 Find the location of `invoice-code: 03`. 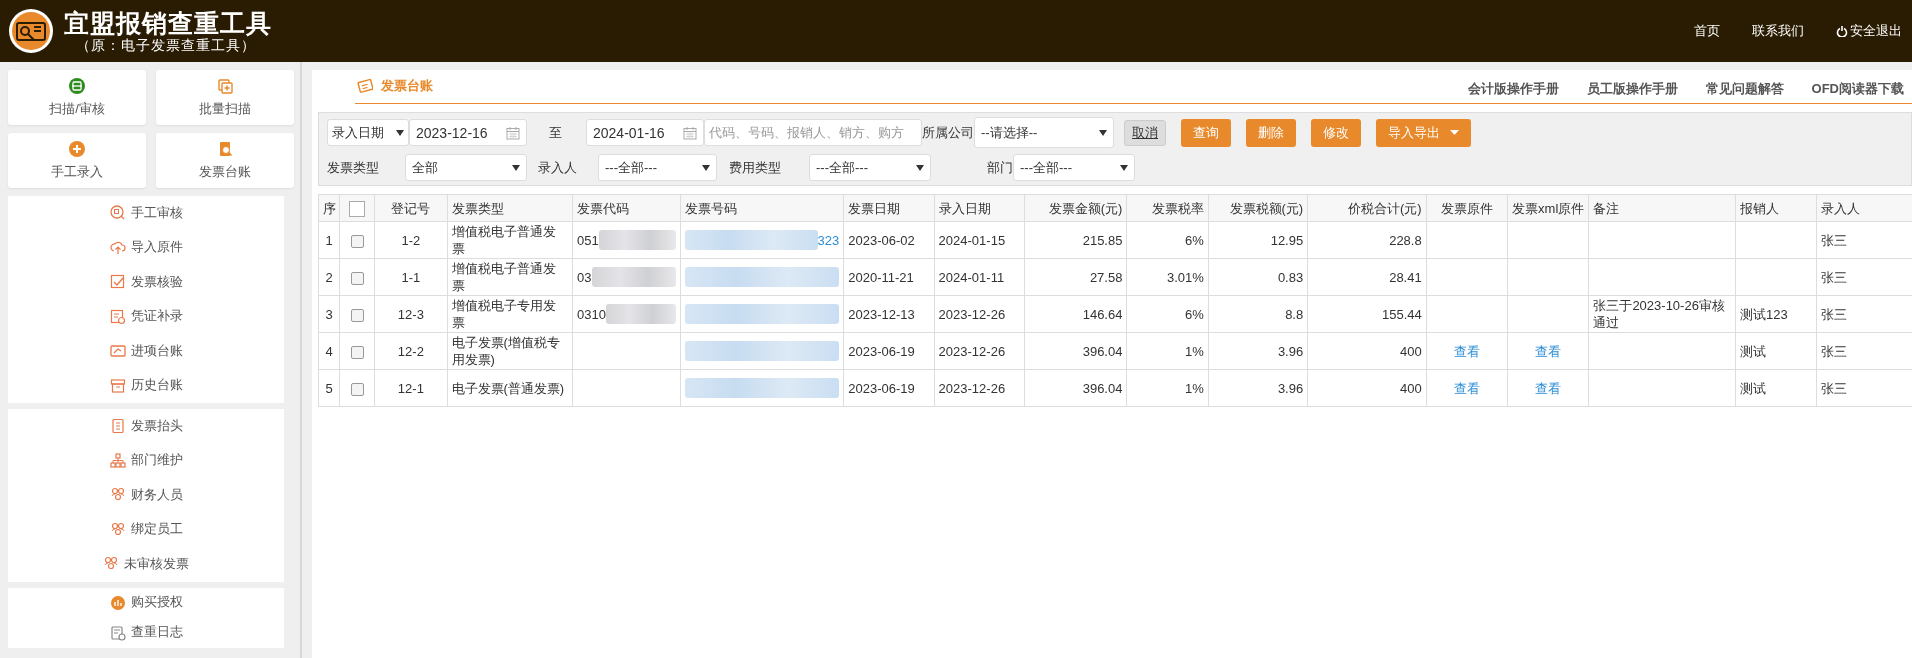

invoice-code: 03 is located at coordinates (584, 277).